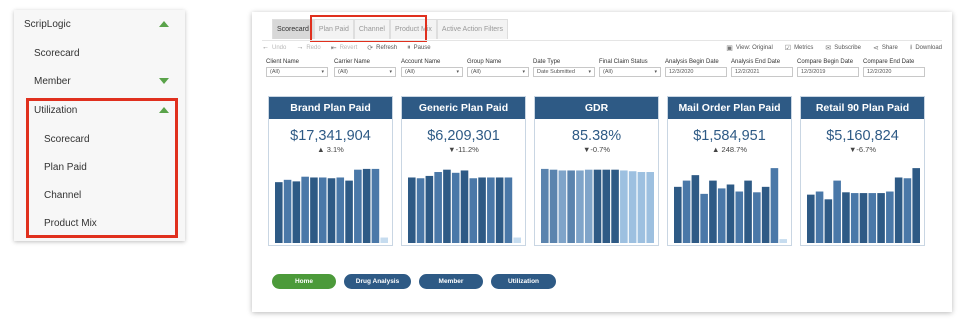  I want to click on pause-button: ⏸ Pause, so click(419, 48).